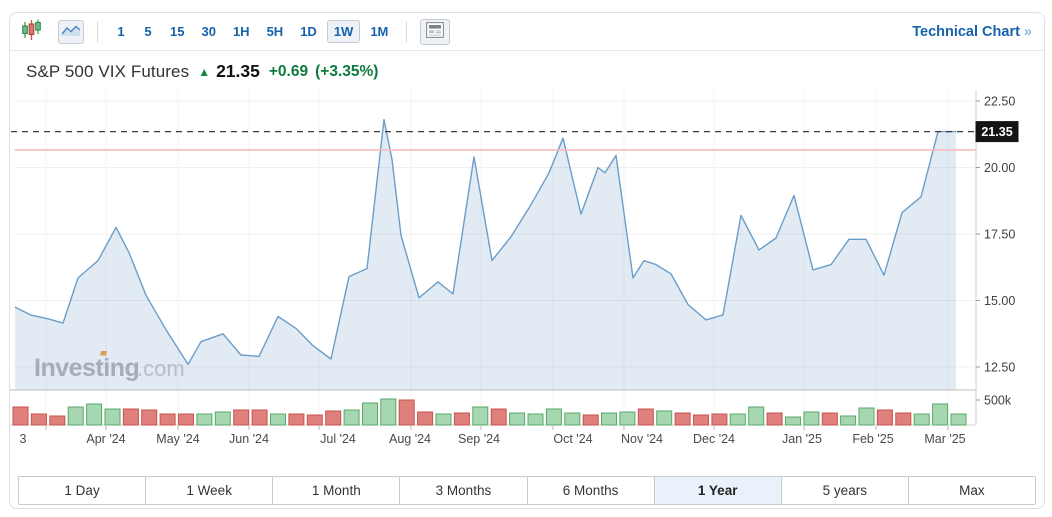 This screenshot has height=517, width=1052. I want to click on last-price: 21.35, so click(238, 71).